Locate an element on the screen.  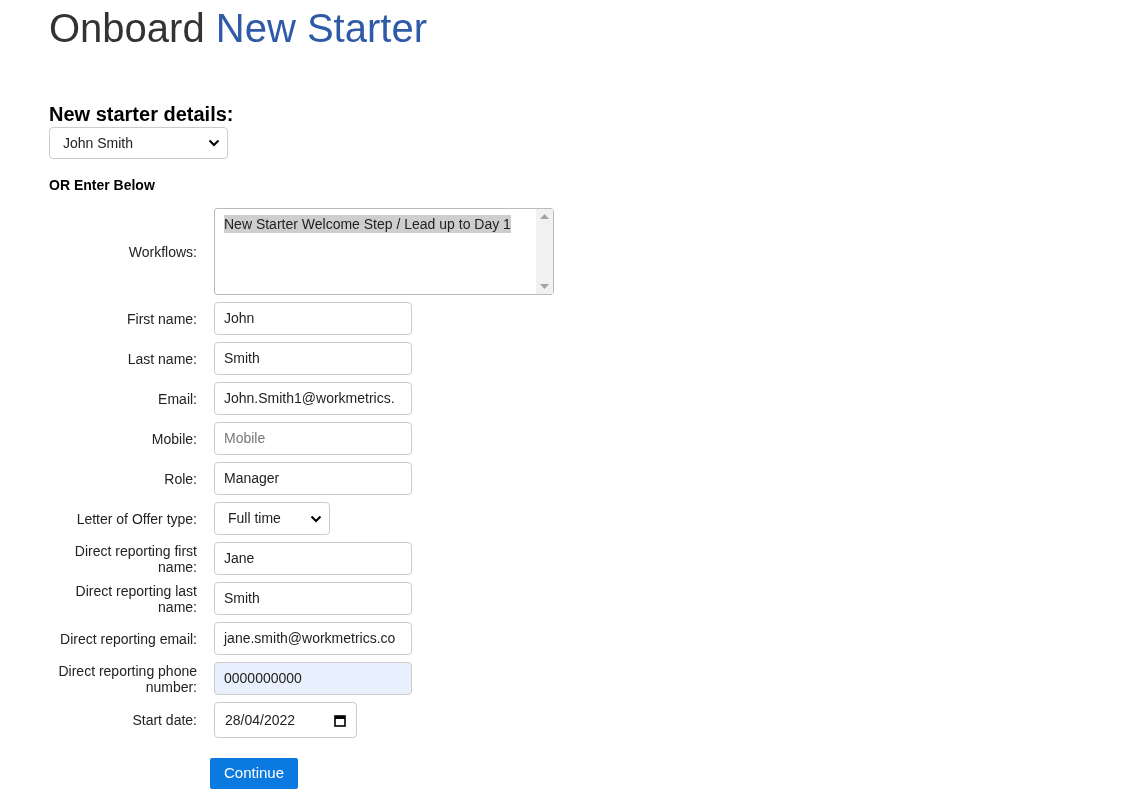
starter-select: John Smith is located at coordinates (138, 143).